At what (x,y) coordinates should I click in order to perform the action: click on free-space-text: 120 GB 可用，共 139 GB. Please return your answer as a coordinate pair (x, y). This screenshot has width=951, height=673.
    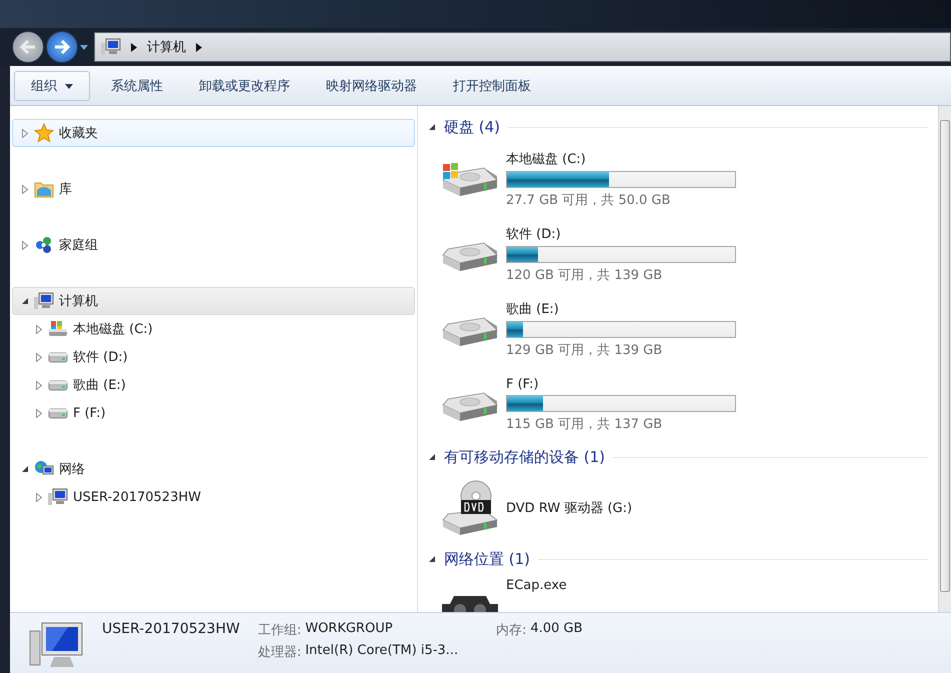
    Looking at the image, I should click on (585, 275).